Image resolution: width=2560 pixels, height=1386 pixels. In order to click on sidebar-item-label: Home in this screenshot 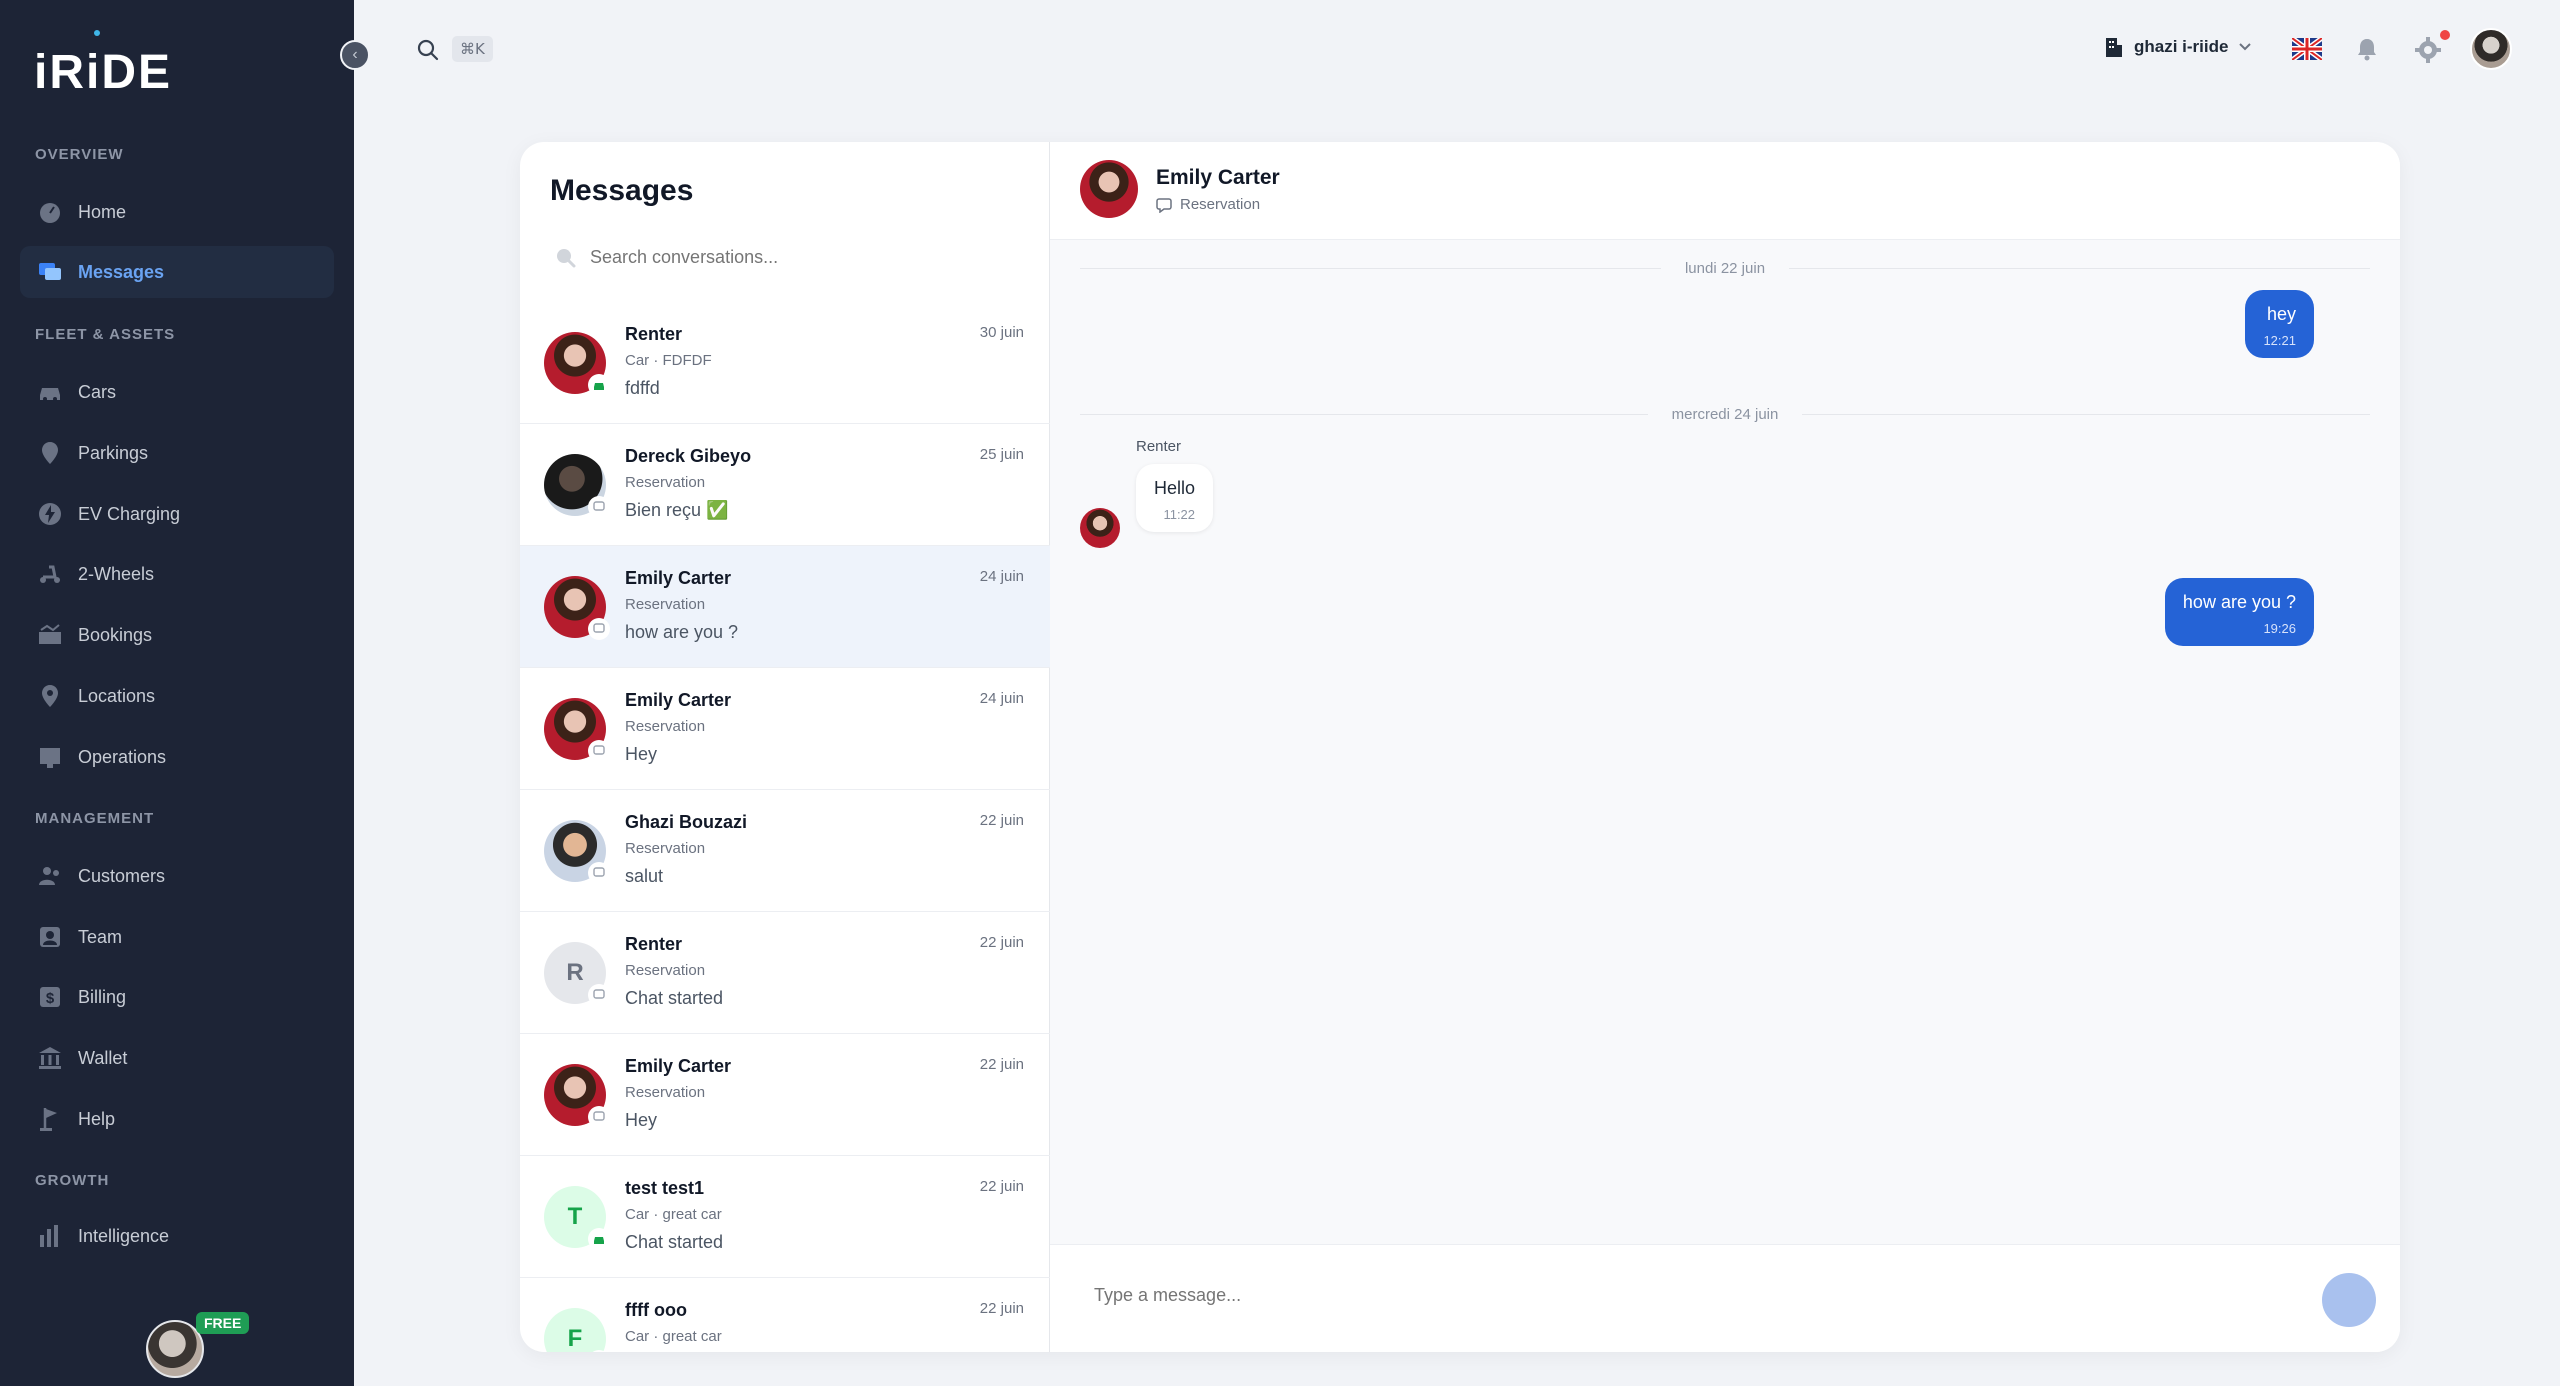, I will do `click(102, 211)`.